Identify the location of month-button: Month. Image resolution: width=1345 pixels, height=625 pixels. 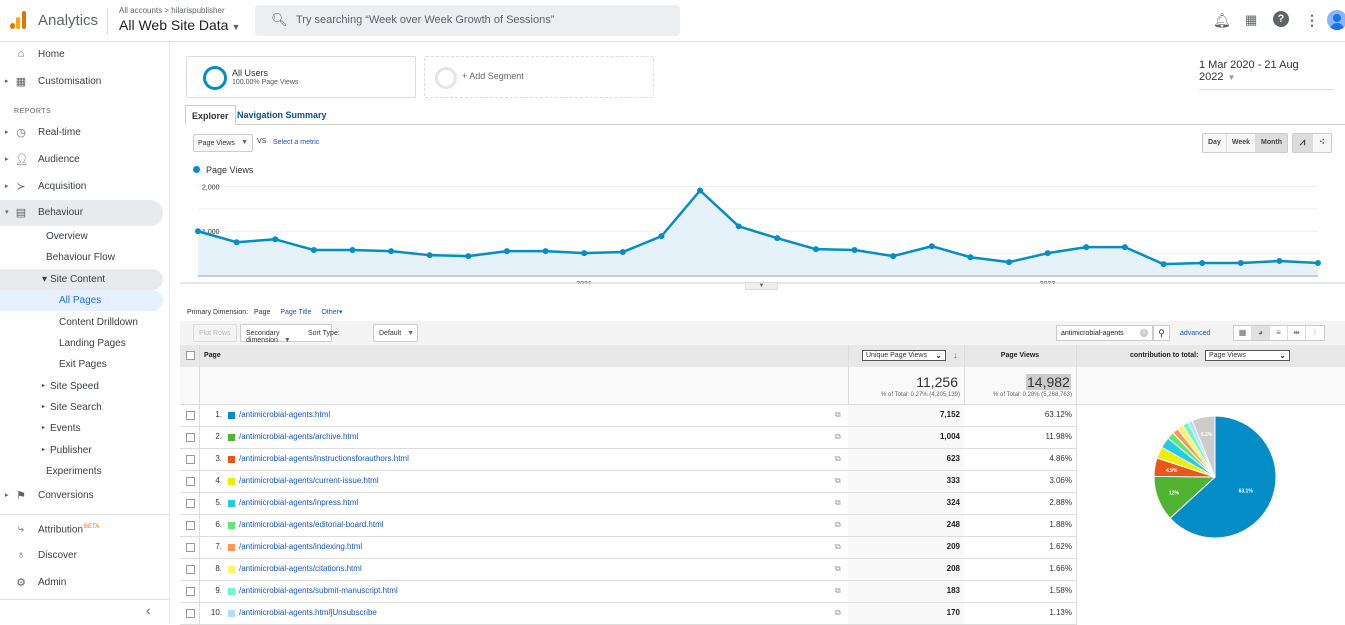
(1272, 143).